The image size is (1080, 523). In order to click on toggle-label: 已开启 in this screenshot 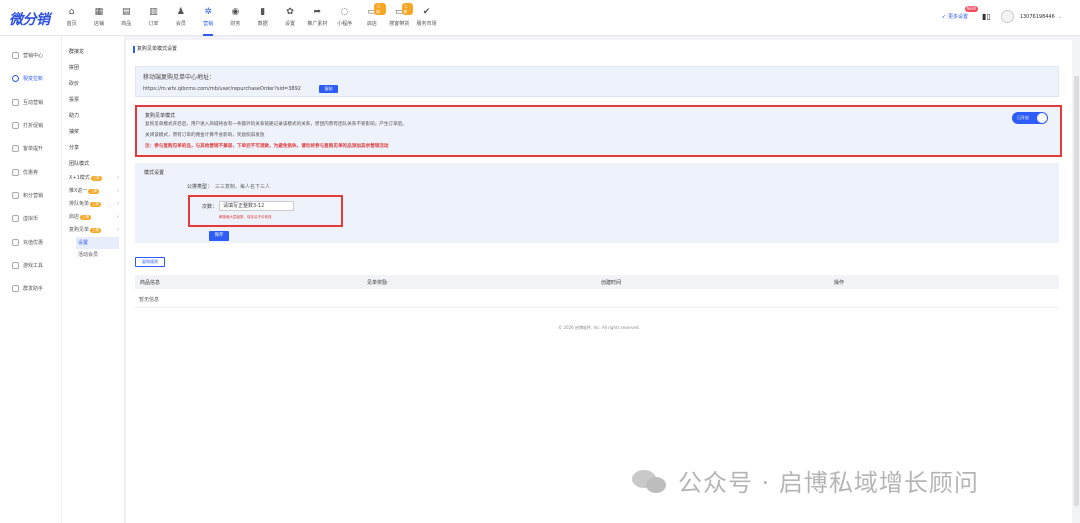, I will do `click(1023, 117)`.